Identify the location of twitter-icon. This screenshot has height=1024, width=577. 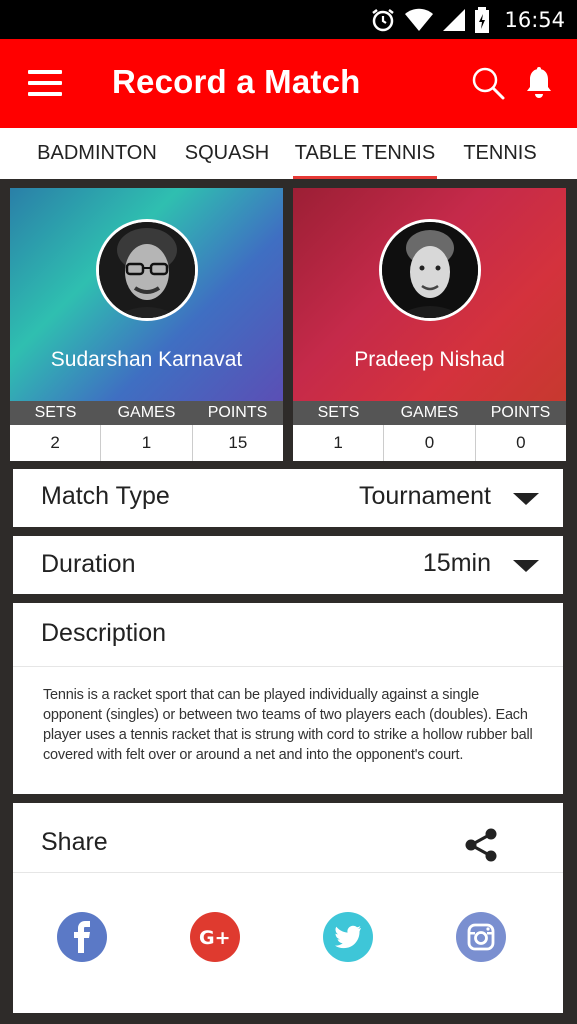
(348, 937).